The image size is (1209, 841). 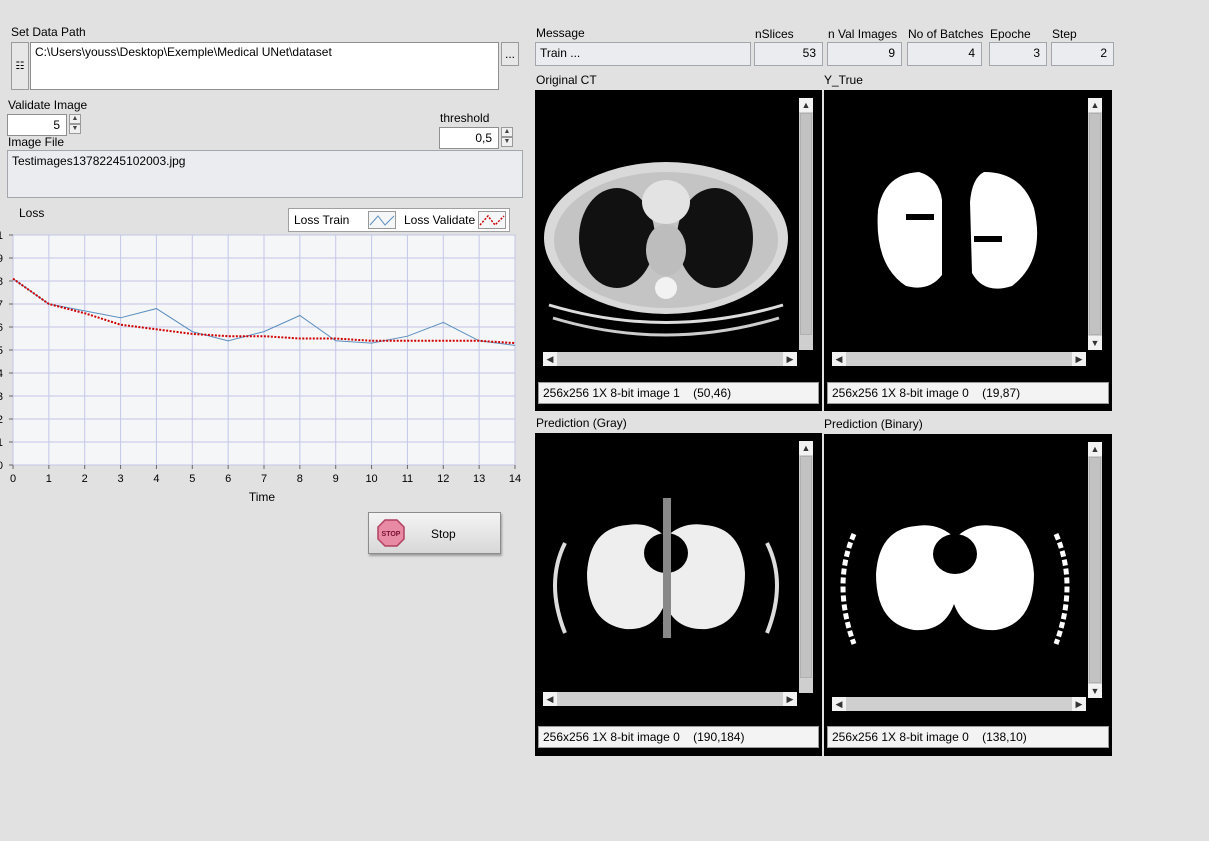 I want to click on y-tick-label: 2, so click(x=1, y=420).